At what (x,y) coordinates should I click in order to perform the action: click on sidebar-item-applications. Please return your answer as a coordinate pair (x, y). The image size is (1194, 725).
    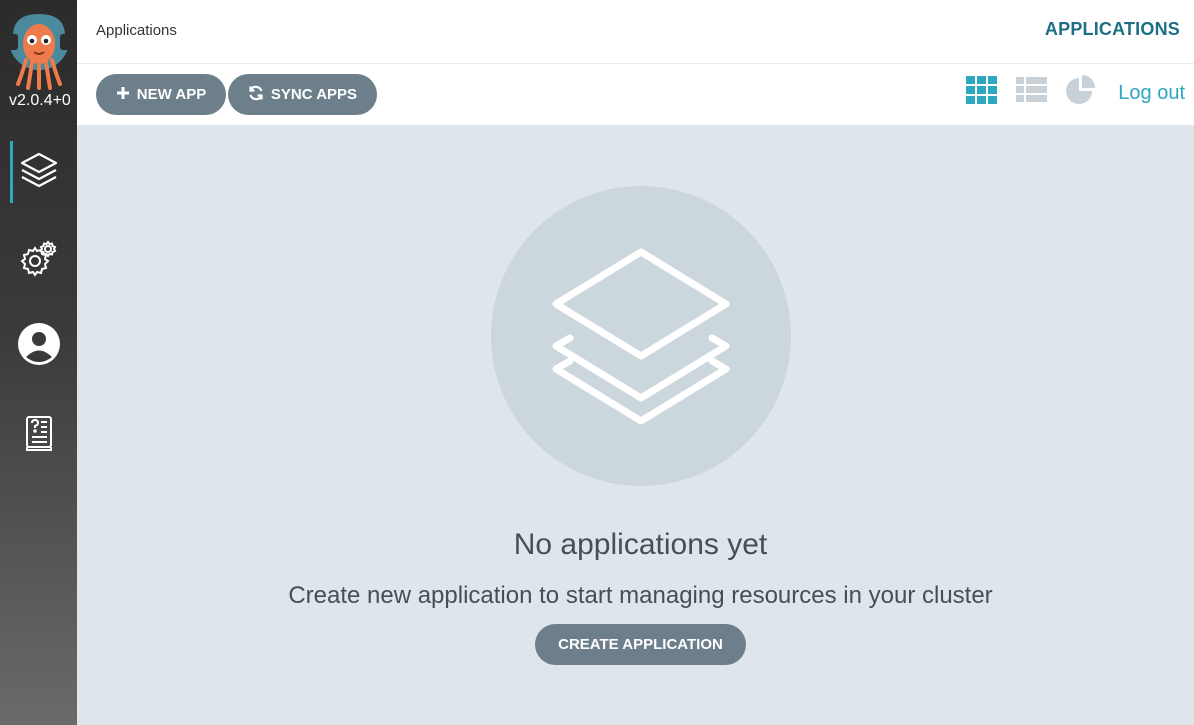
    Looking at the image, I should click on (38, 172).